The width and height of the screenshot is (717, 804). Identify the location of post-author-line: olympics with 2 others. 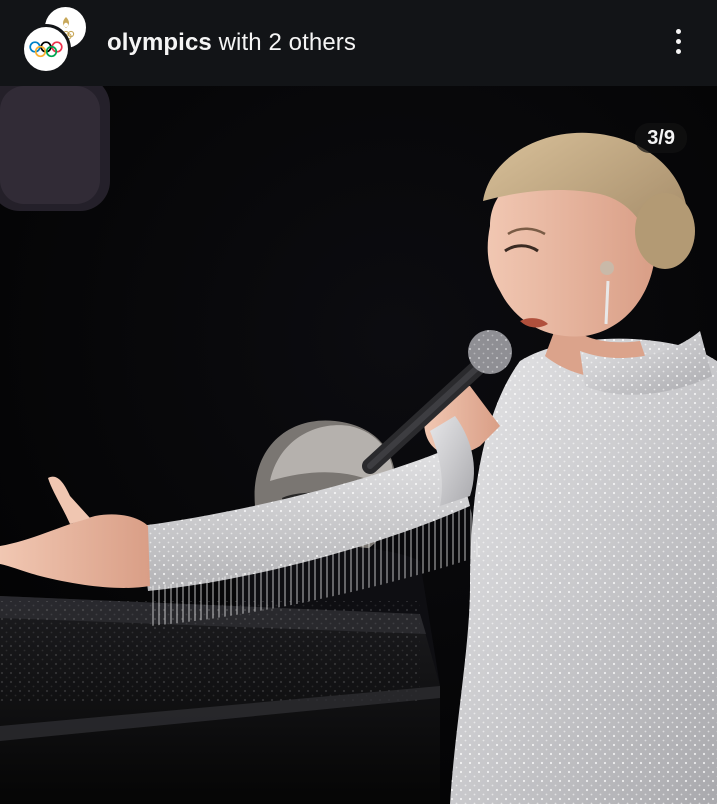
(231, 43).